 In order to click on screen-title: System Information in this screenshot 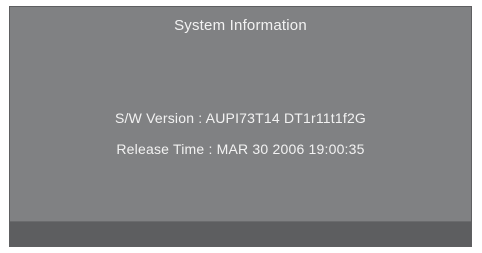, I will do `click(240, 25)`.